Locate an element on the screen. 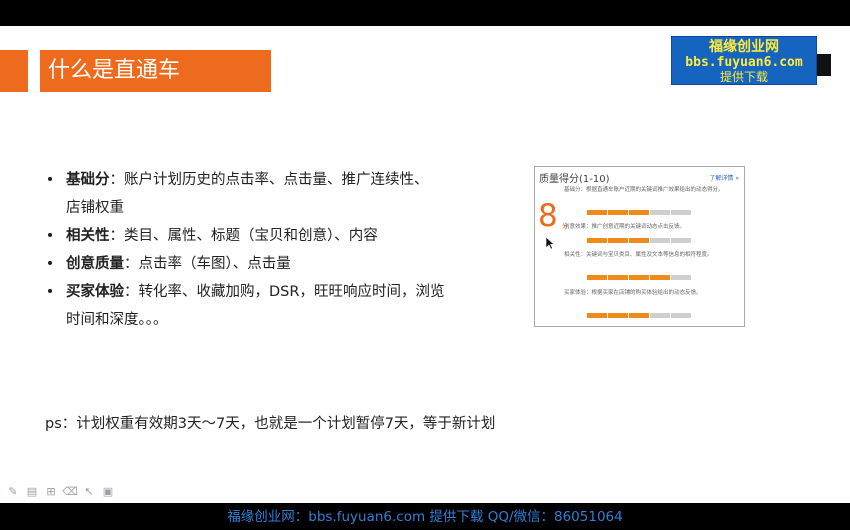 This screenshot has width=850, height=530. screen-icon: ▣ is located at coordinates (108, 492).